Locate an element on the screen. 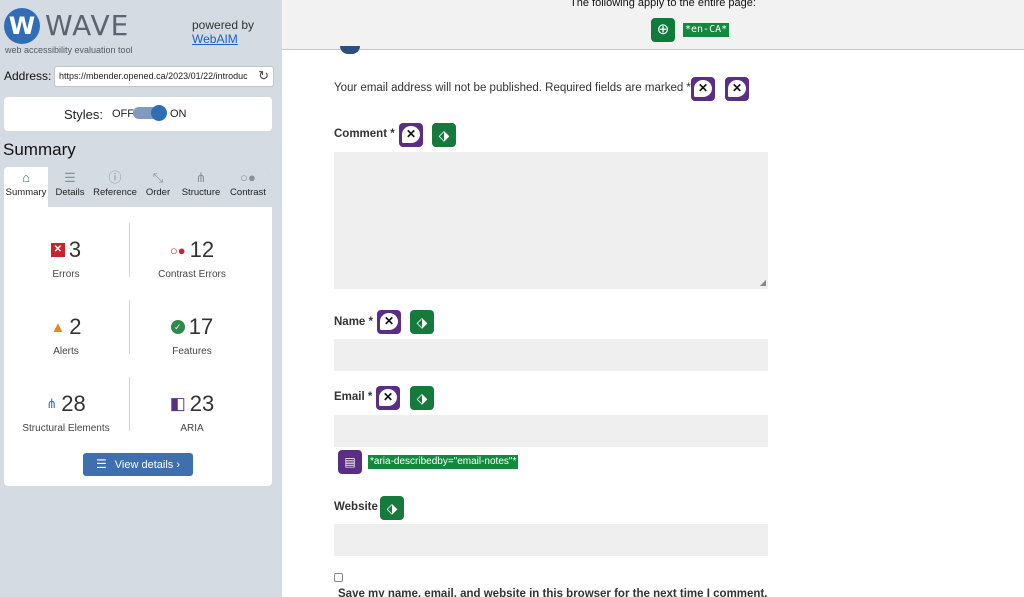 The height and width of the screenshot is (597, 1024). tab-summary: ⌂ Summary is located at coordinates (26, 187).